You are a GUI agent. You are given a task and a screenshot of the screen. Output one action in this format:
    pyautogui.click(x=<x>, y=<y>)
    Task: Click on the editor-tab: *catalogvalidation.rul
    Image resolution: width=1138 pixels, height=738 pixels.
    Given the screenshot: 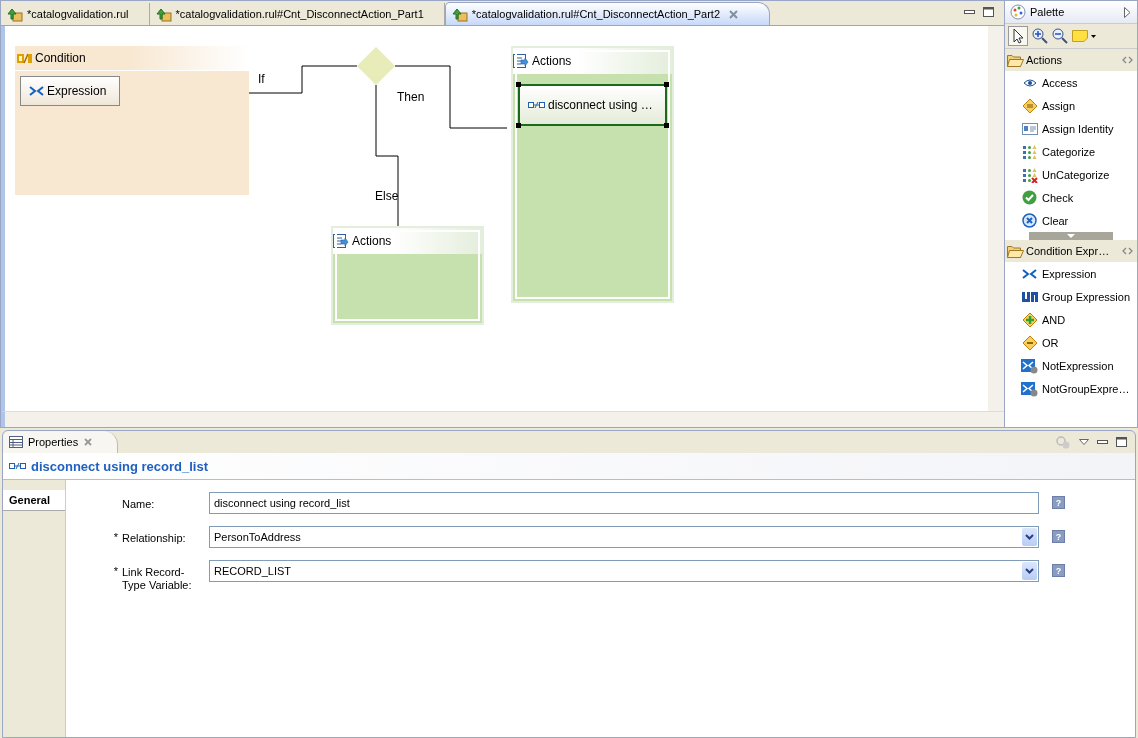 What is the action you would take?
    pyautogui.click(x=75, y=14)
    